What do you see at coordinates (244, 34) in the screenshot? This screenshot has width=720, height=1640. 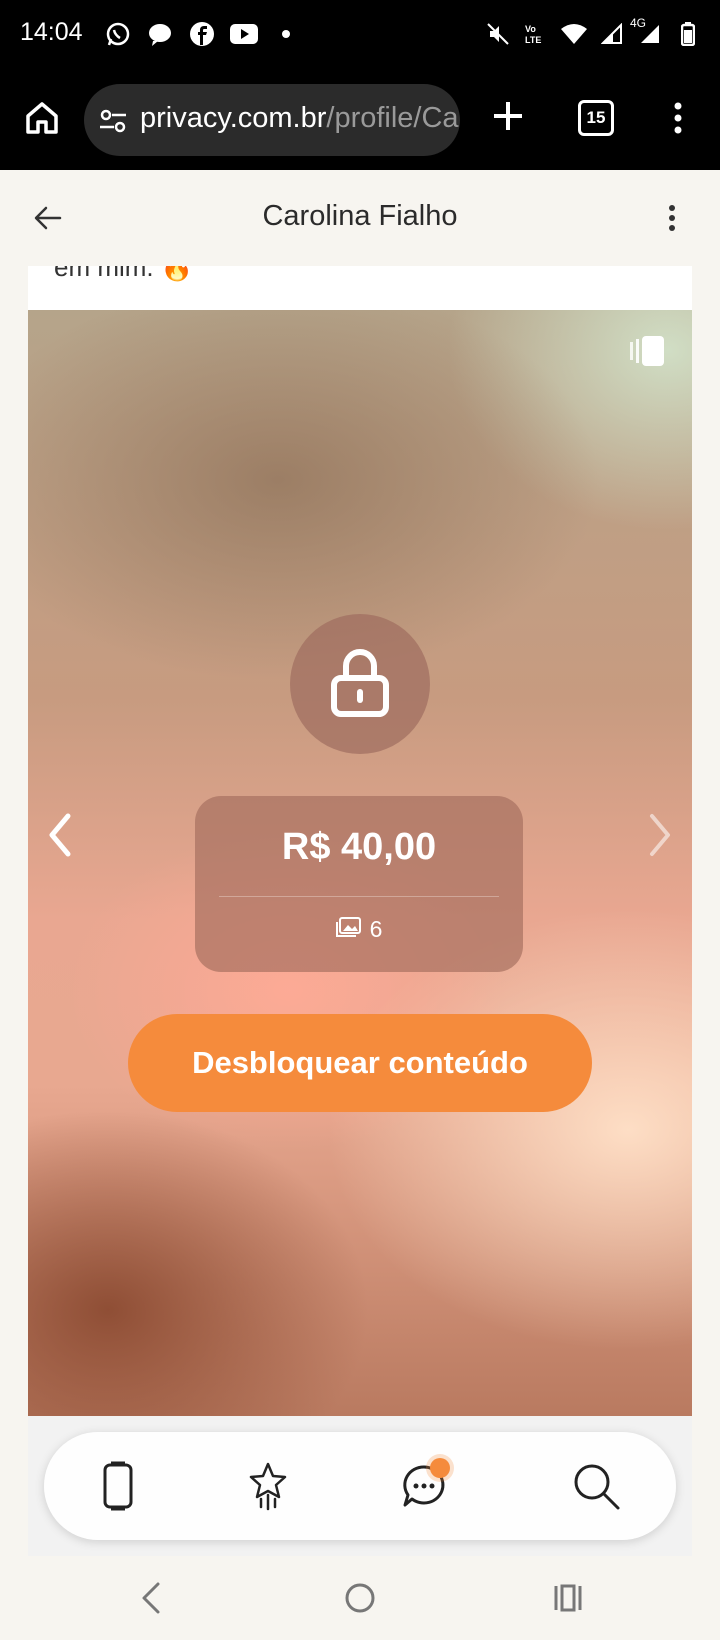 I see `youtube-icon` at bounding box center [244, 34].